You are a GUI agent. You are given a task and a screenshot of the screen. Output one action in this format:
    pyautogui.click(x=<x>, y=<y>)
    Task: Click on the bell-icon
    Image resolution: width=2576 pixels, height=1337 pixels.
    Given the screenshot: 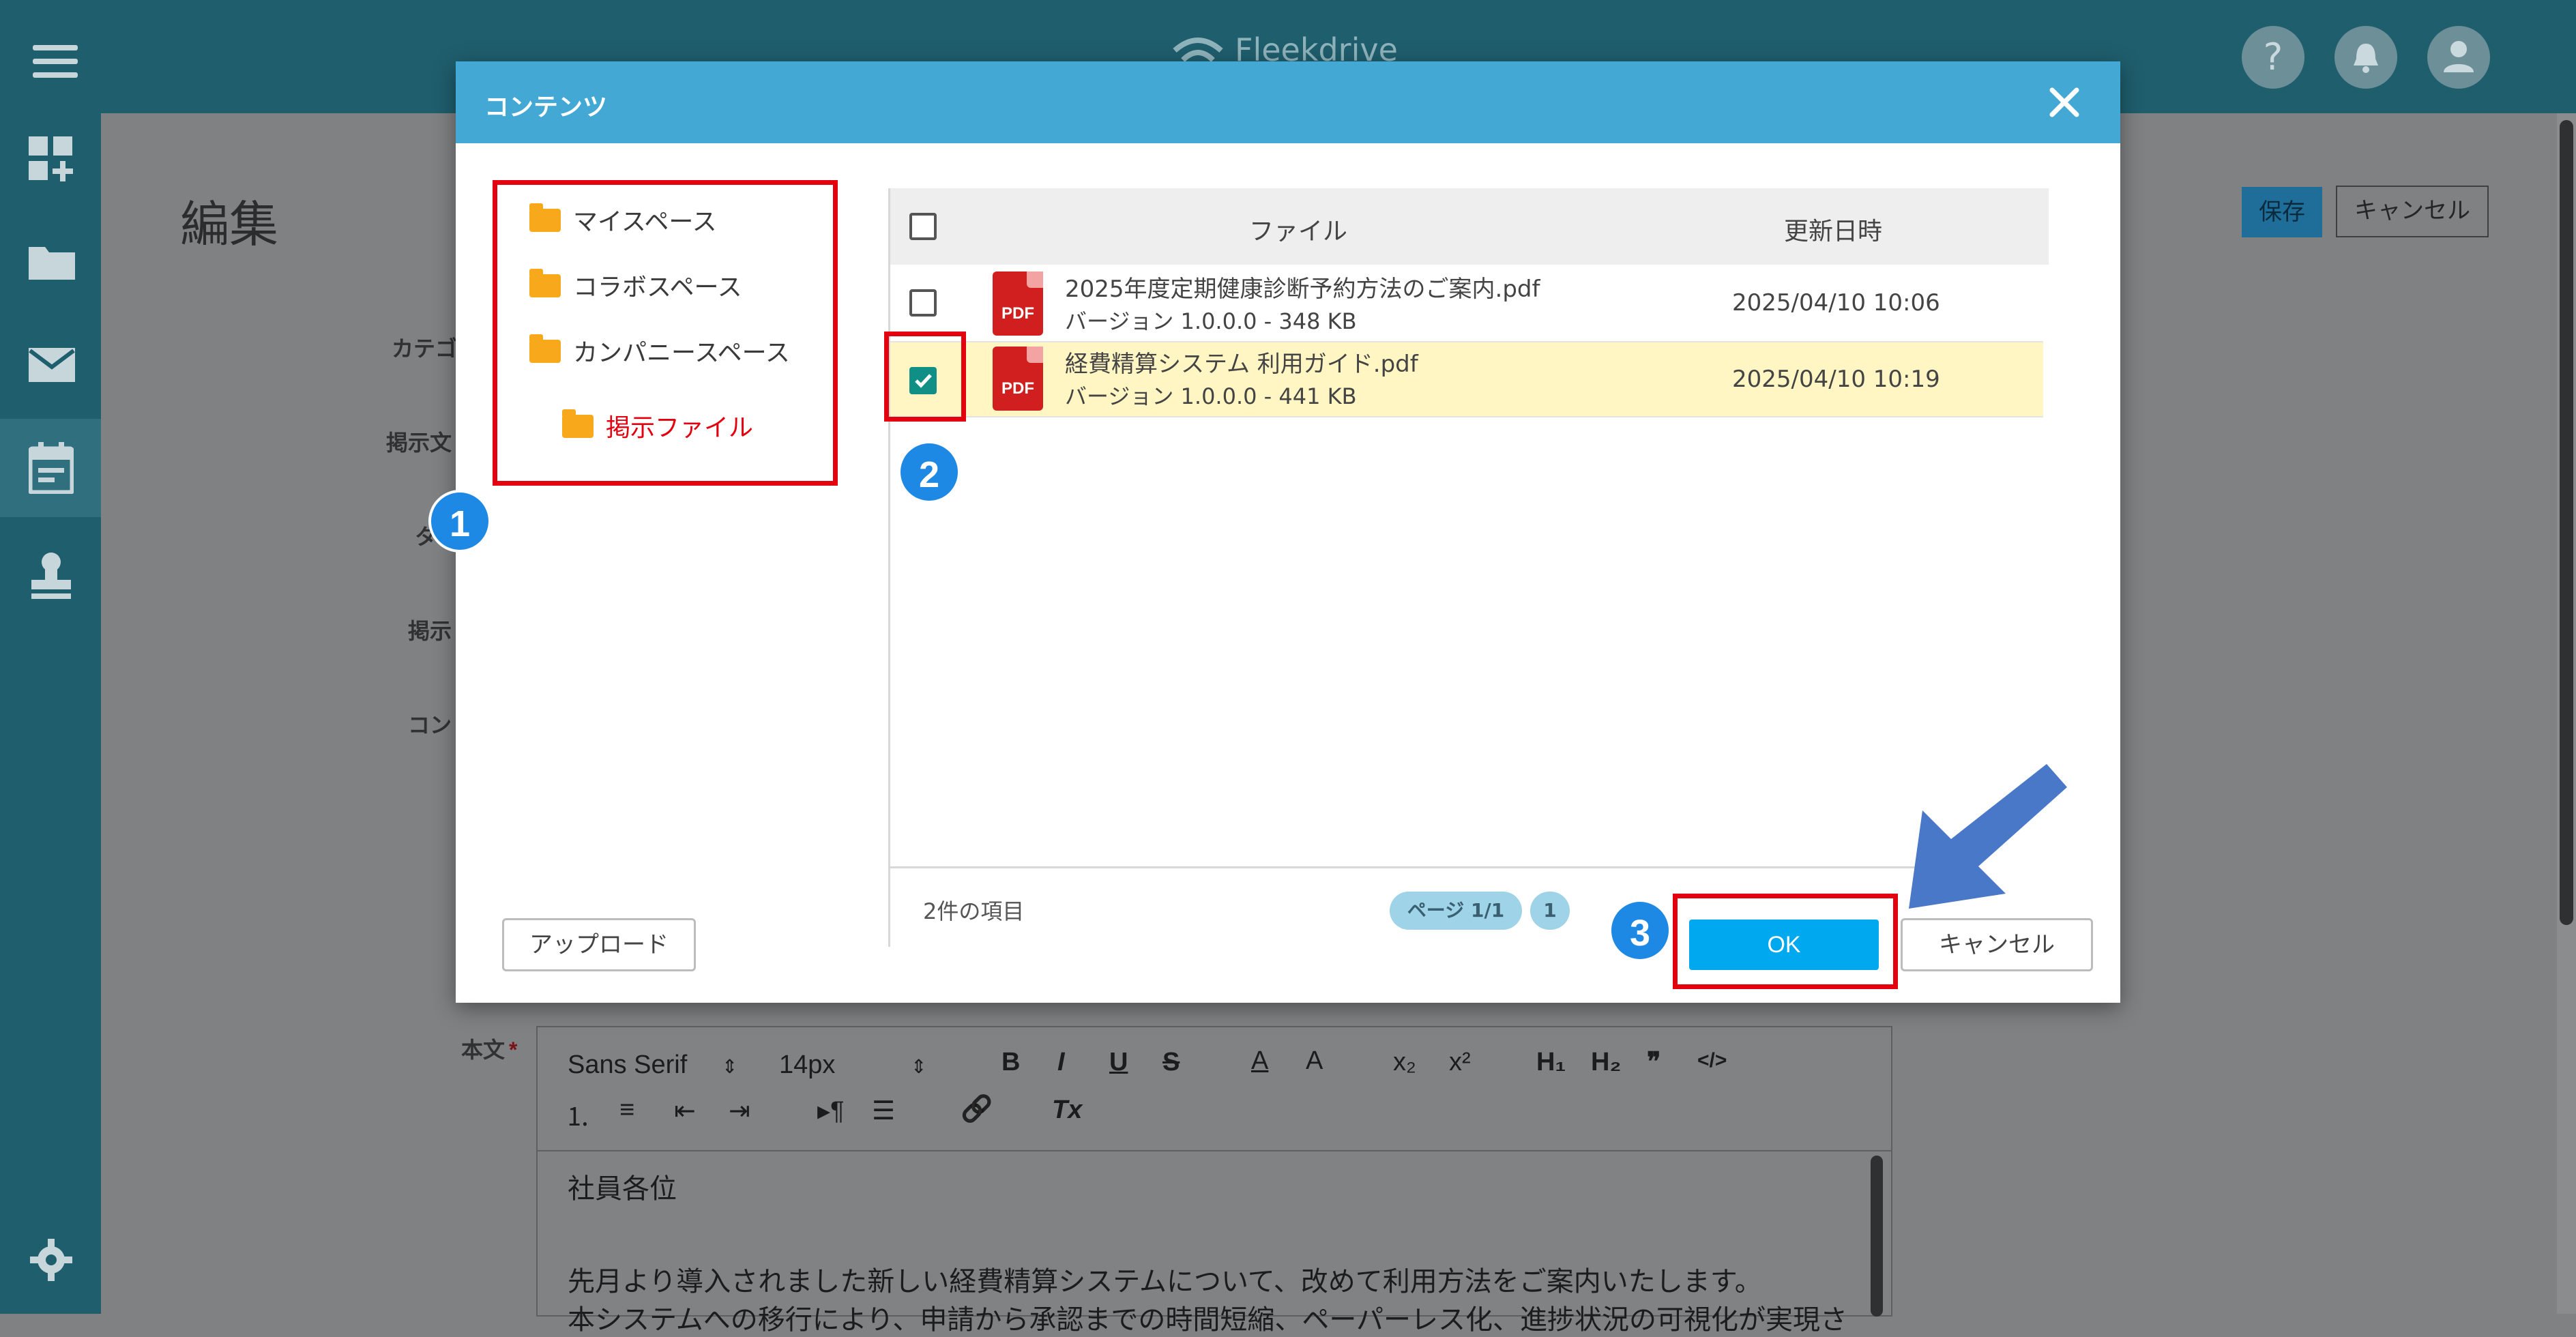 What is the action you would take?
    pyautogui.click(x=2366, y=58)
    